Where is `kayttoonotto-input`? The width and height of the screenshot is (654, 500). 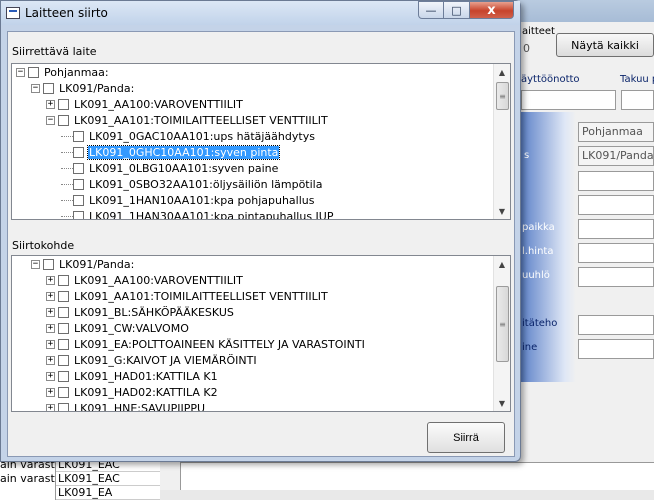 kayttoonotto-input is located at coordinates (568, 100).